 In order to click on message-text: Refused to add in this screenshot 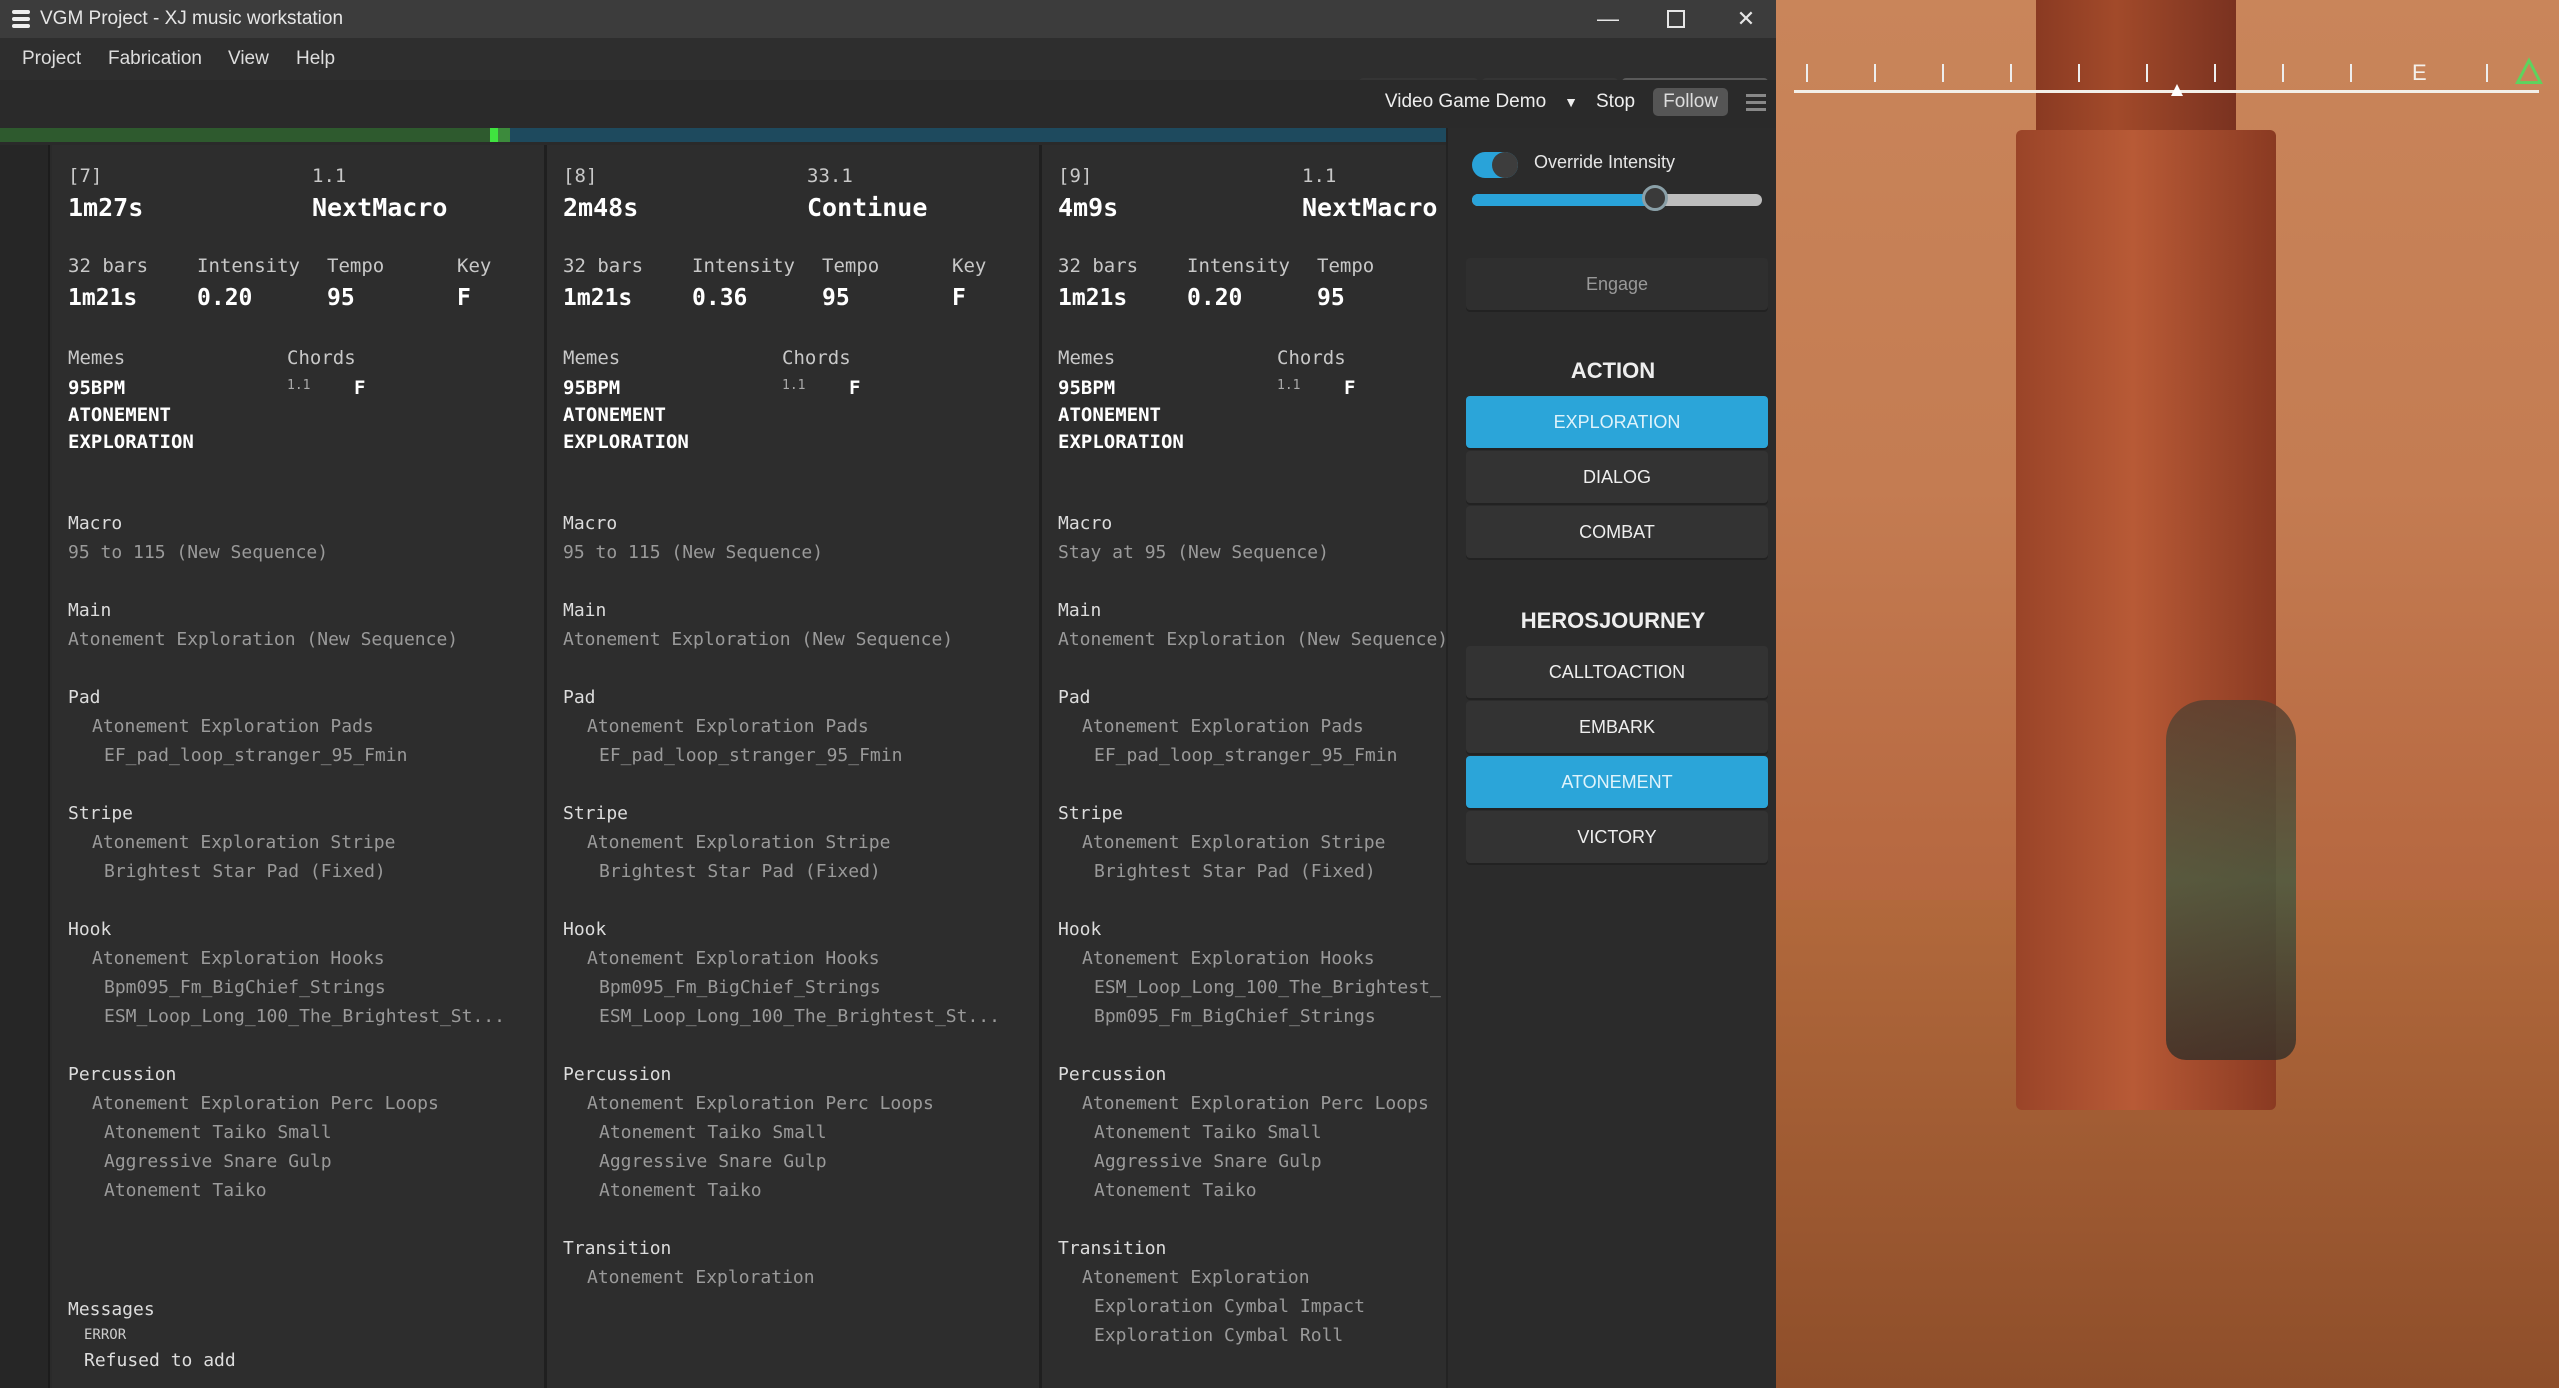, I will do `click(160, 1360)`.